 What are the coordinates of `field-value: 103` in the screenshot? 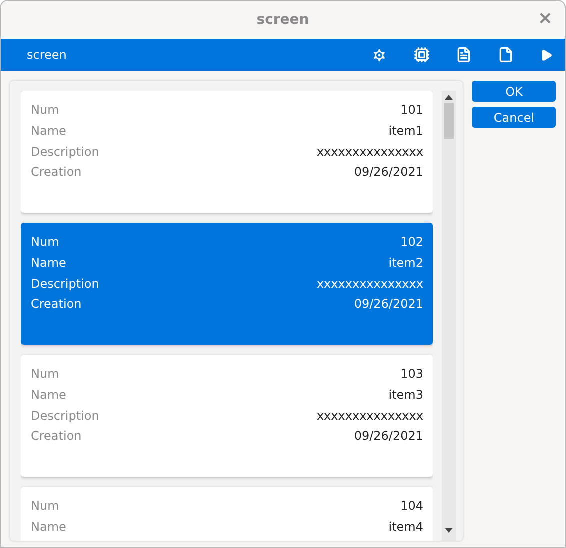 It's located at (412, 375).